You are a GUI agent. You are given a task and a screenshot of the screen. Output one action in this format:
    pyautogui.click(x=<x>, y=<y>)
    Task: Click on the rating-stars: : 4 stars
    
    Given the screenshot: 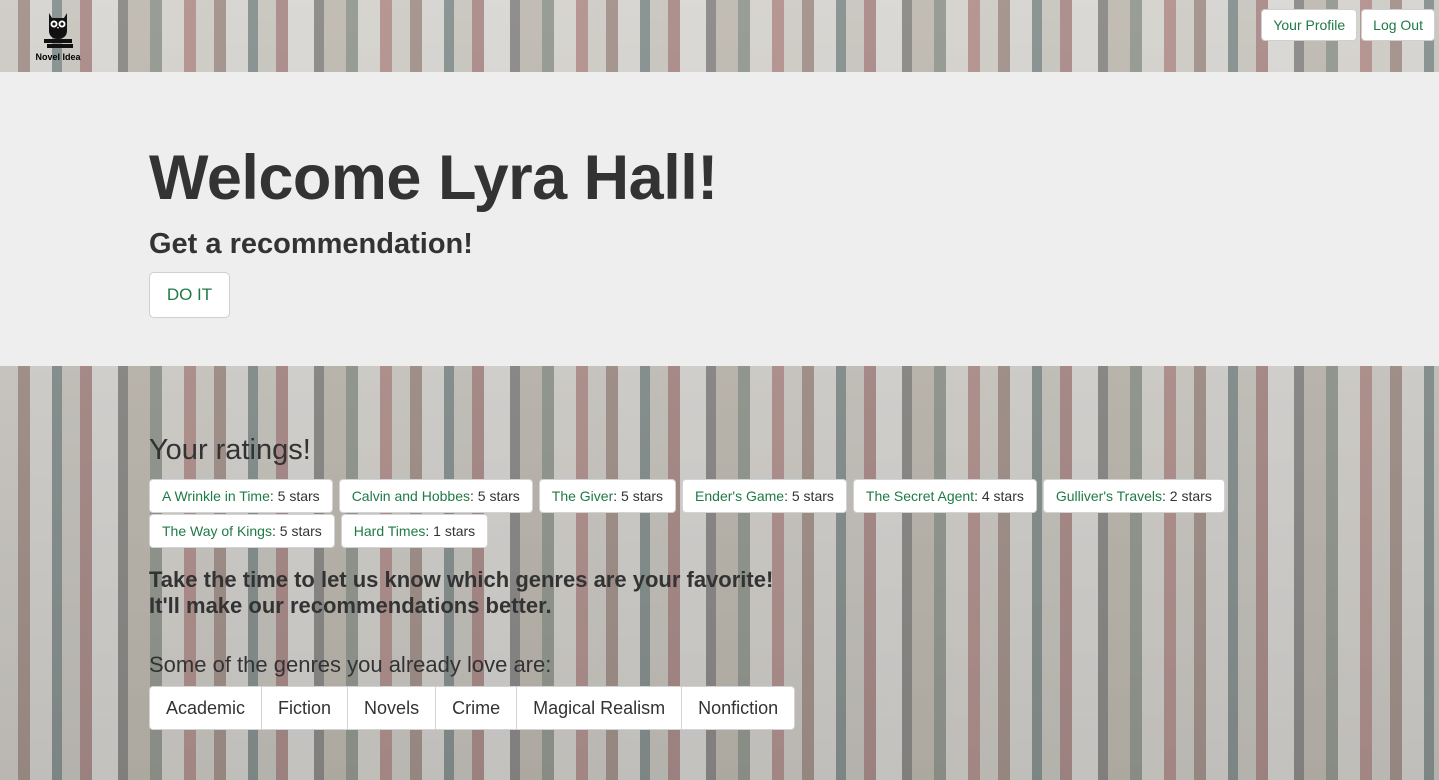 What is the action you would take?
    pyautogui.click(x=999, y=496)
    